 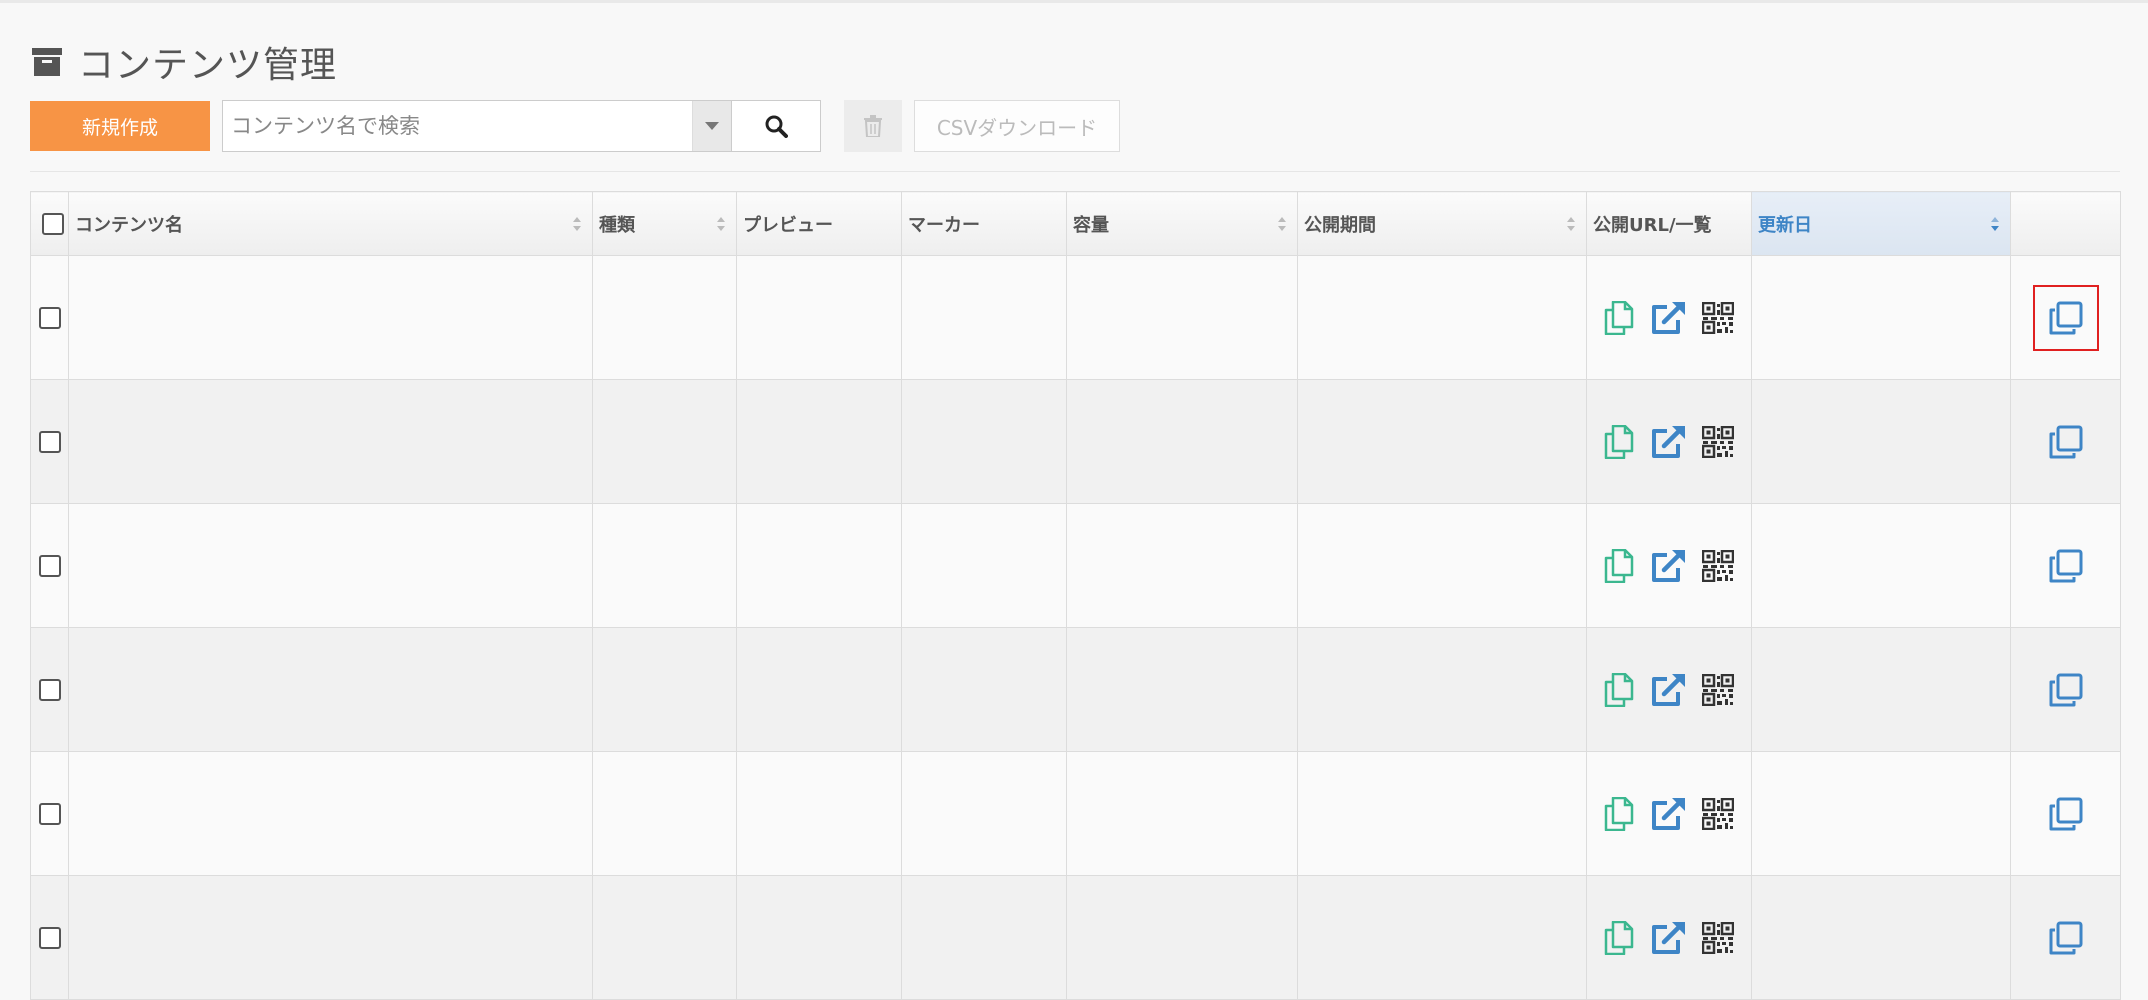 I want to click on archive-icon, so click(x=47, y=62).